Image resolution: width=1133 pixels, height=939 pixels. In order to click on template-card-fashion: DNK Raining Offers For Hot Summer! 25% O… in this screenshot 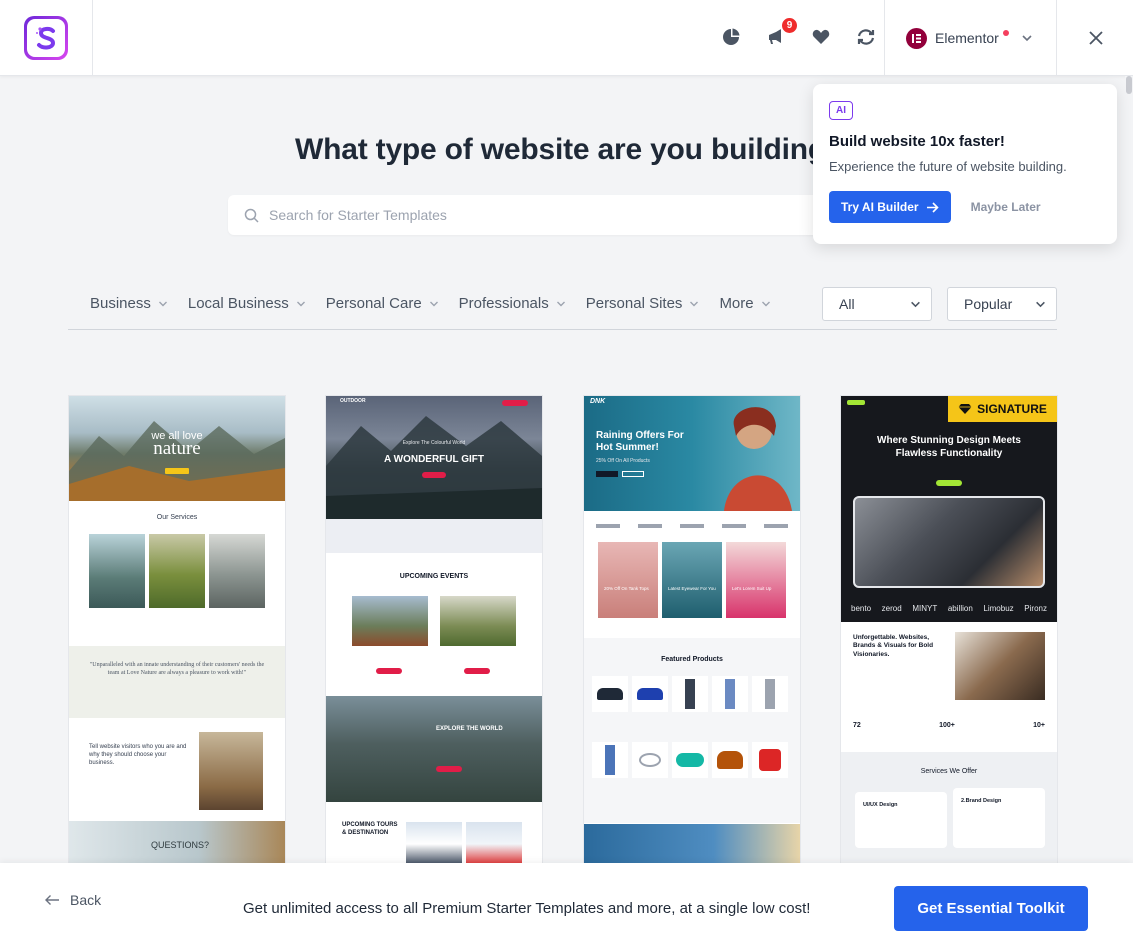, I will do `click(692, 631)`.